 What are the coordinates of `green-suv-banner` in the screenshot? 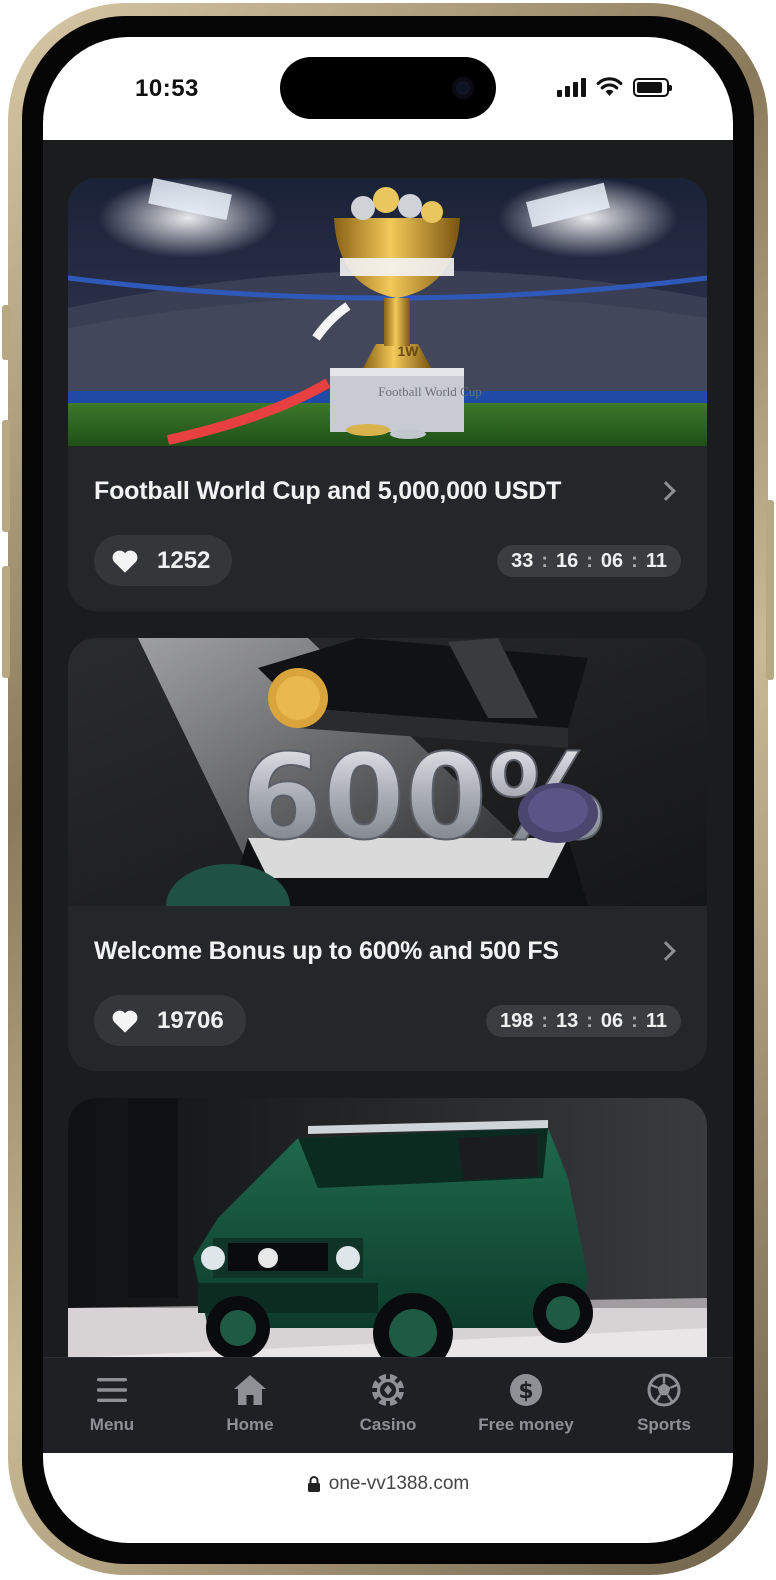 It's located at (387, 1227).